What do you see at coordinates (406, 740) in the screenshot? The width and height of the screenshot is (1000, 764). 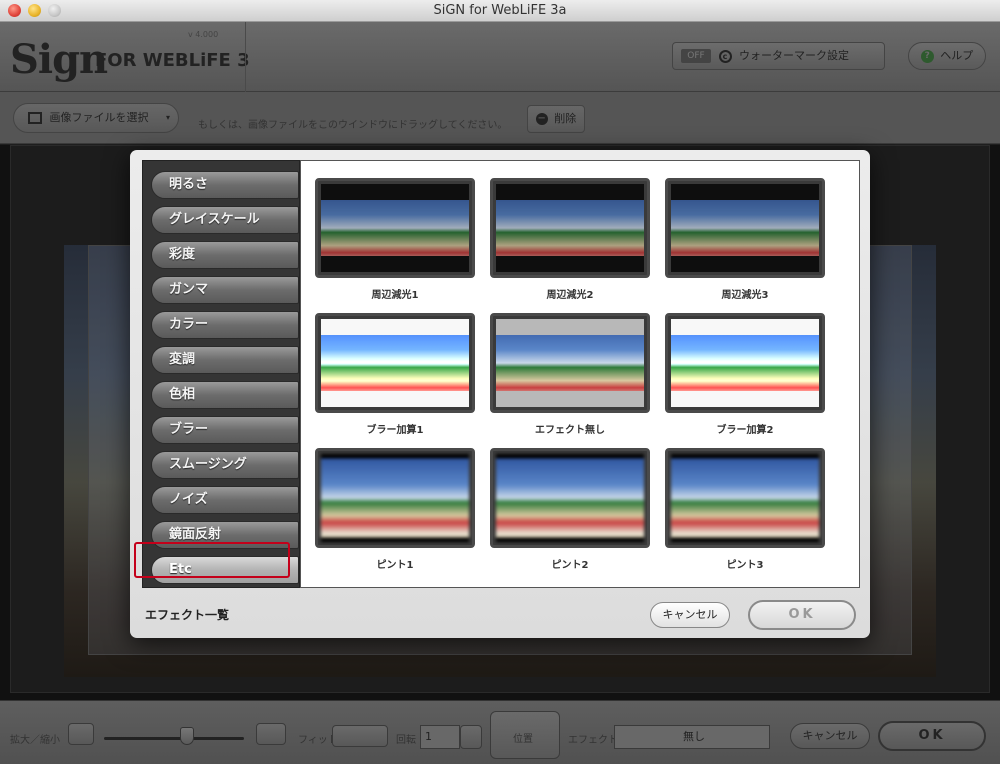 I see `rotate-label: 回転` at bounding box center [406, 740].